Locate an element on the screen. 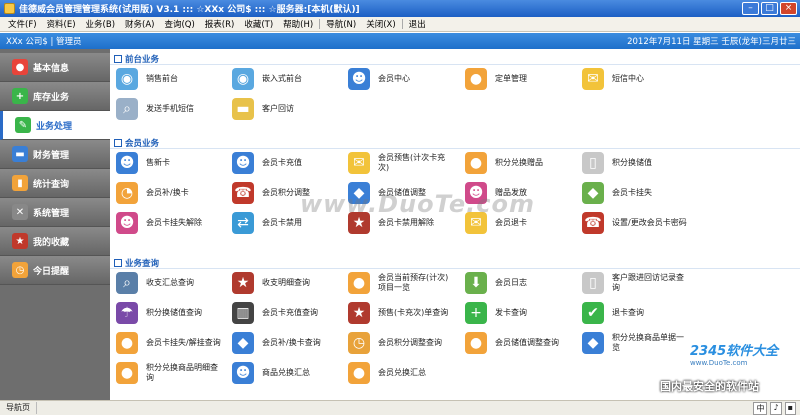  function-tile: ● 积分兑换商品明细查询 is located at coordinates (169, 373).